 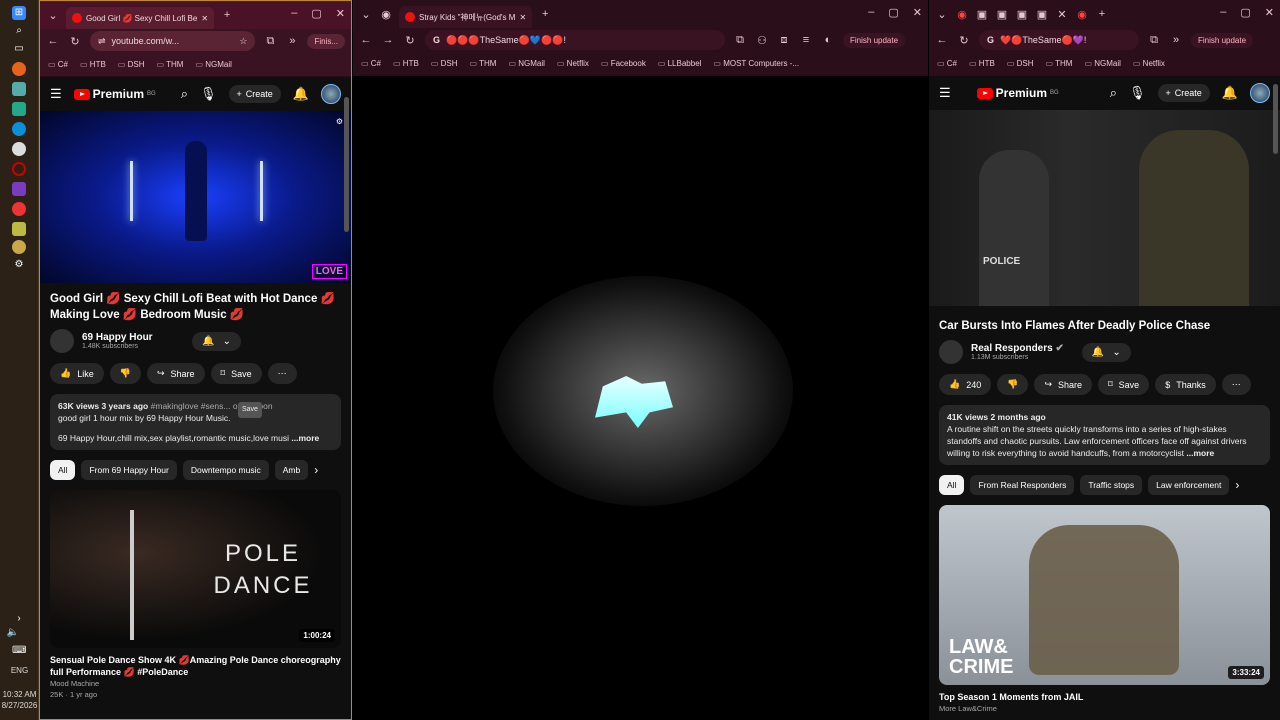 What do you see at coordinates (371, 63) in the screenshot?
I see `bookmark-item: C#` at bounding box center [371, 63].